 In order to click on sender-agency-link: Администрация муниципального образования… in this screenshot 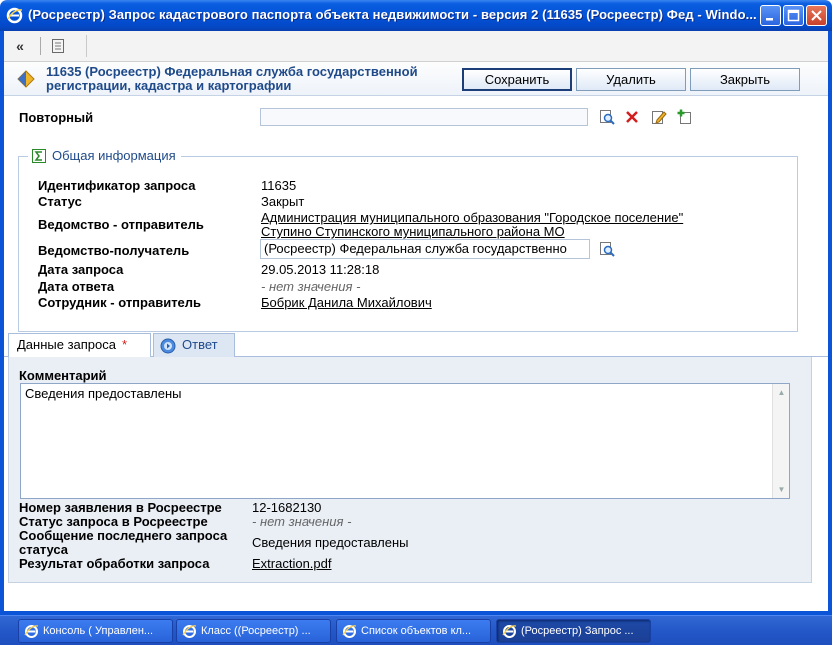, I will do `click(472, 217)`.